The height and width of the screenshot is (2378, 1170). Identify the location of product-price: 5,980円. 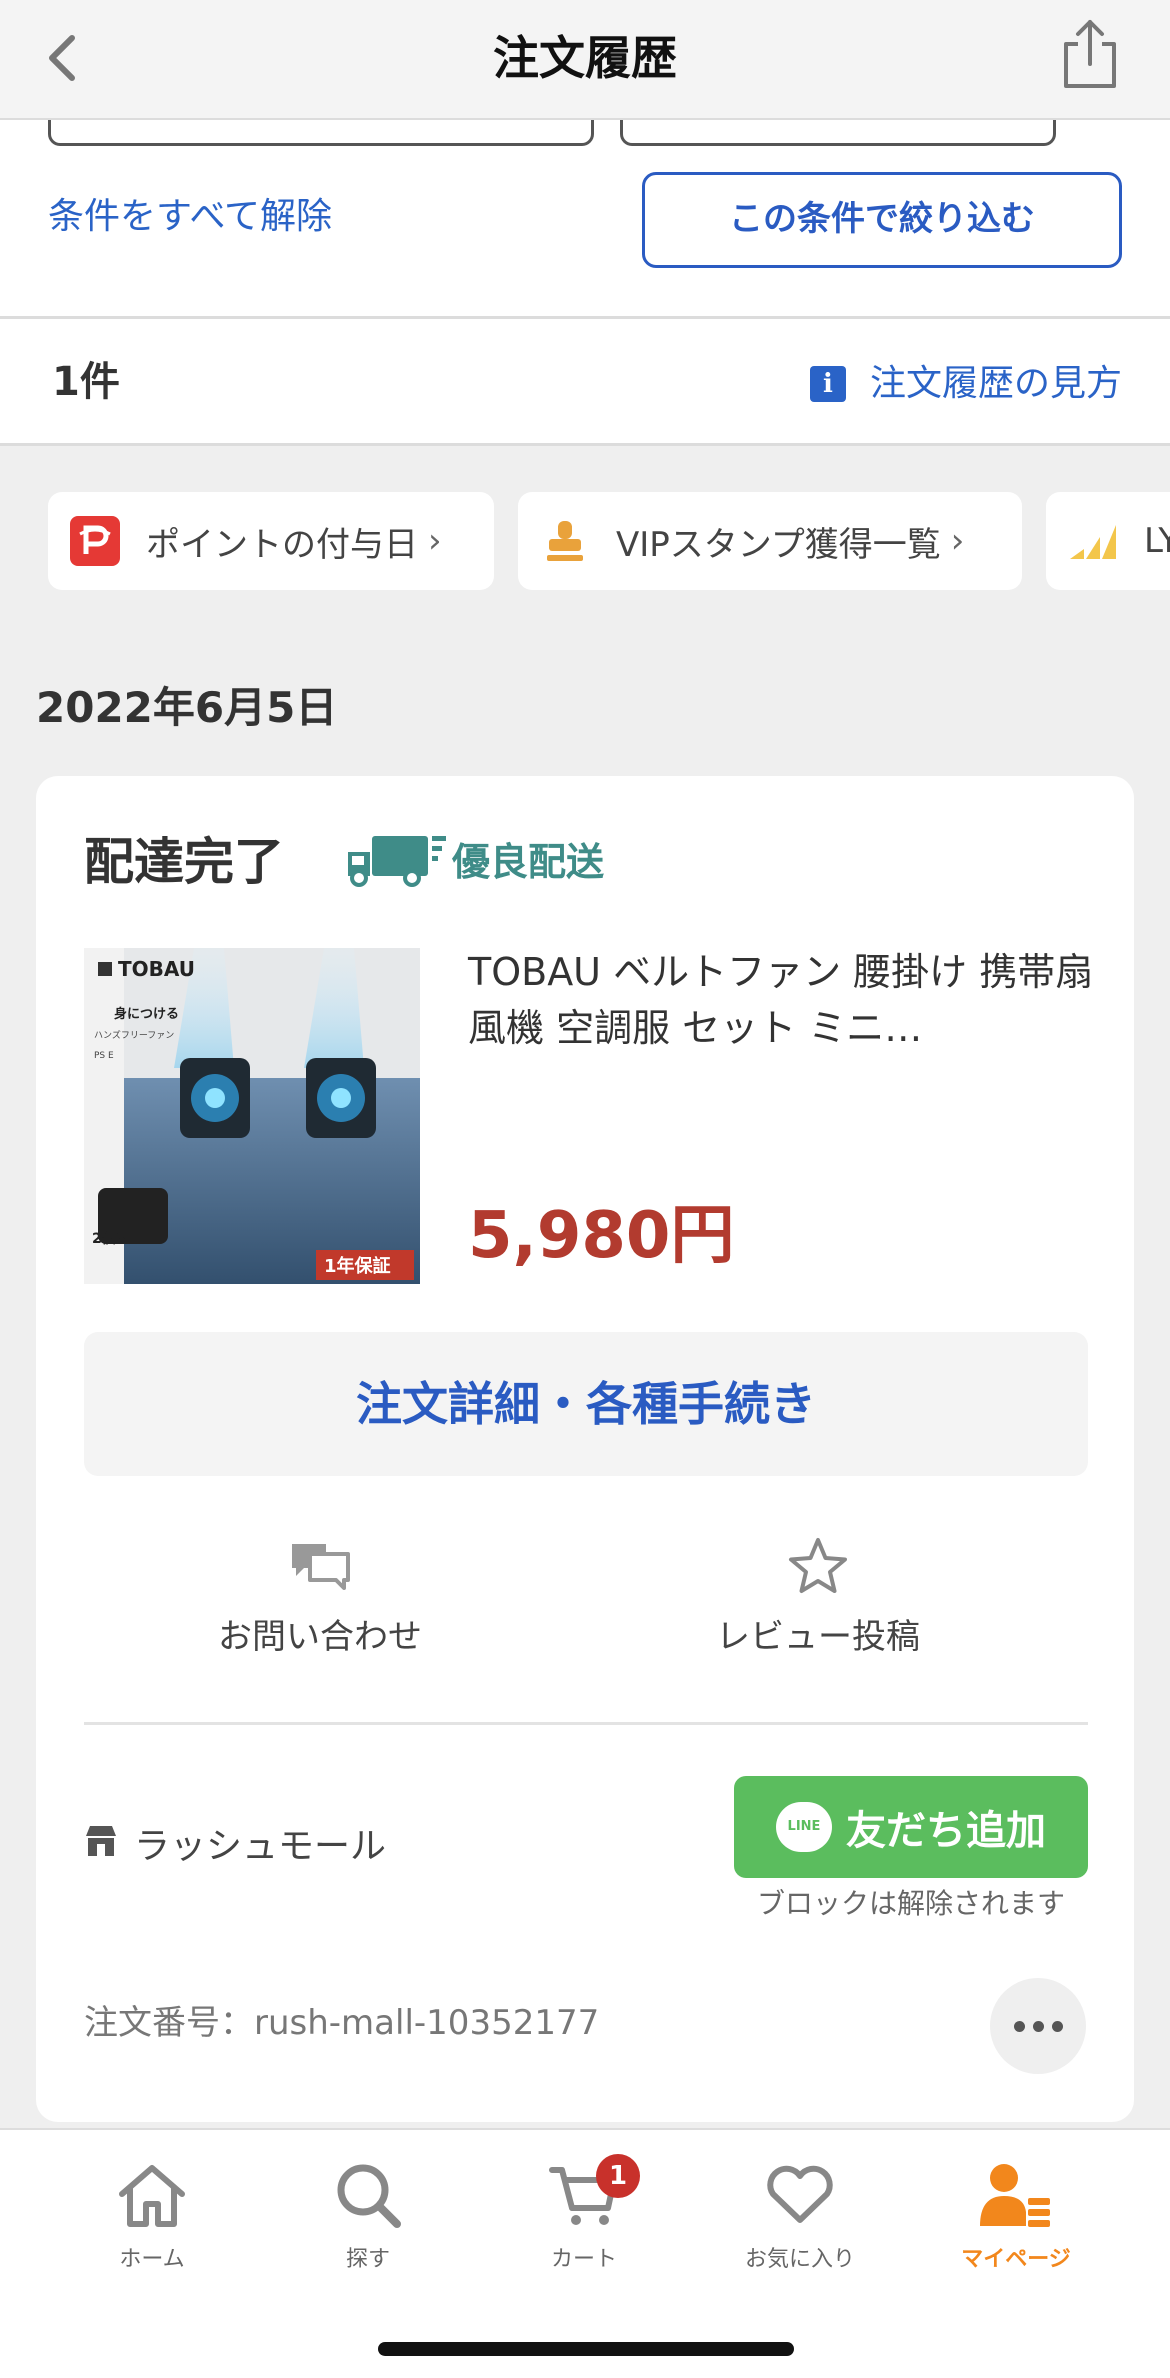
(601, 1236).